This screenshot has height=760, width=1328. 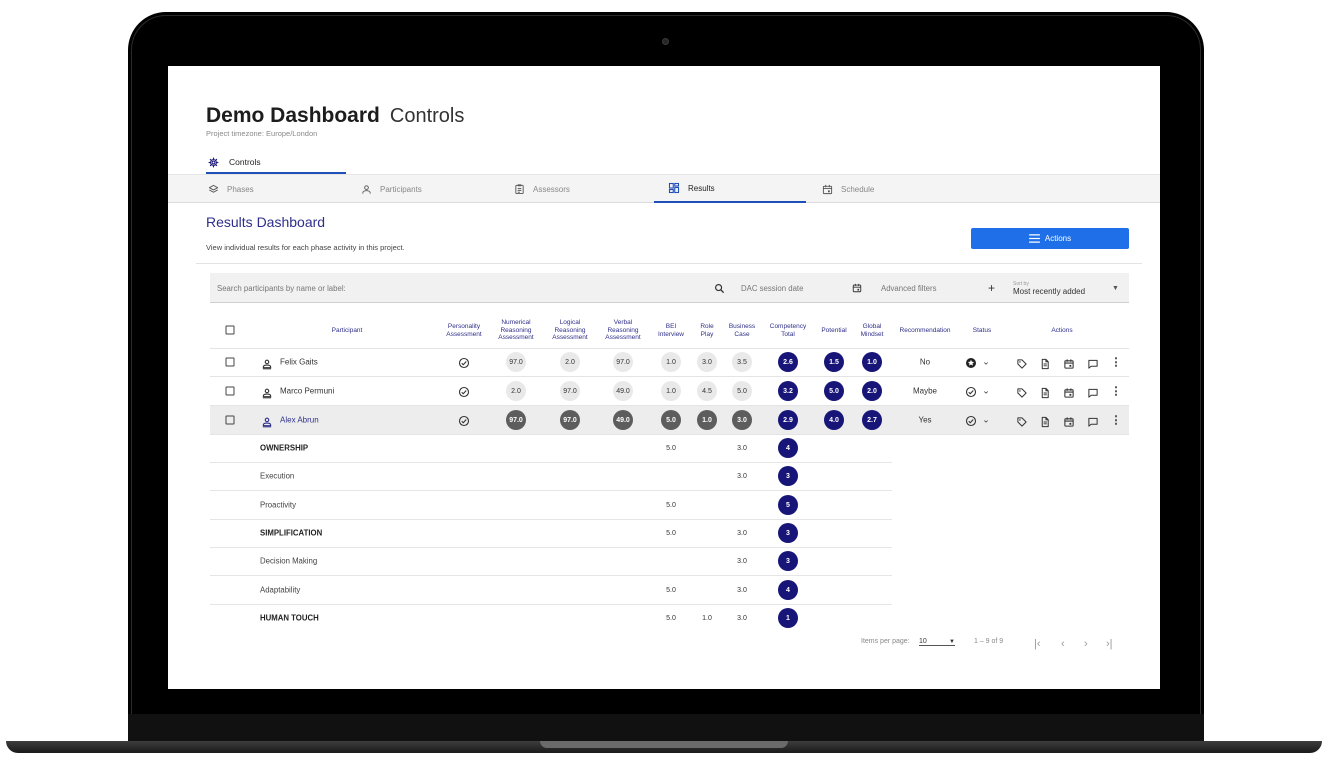 What do you see at coordinates (307, 391) in the screenshot?
I see `participant-name: Marco Permuni` at bounding box center [307, 391].